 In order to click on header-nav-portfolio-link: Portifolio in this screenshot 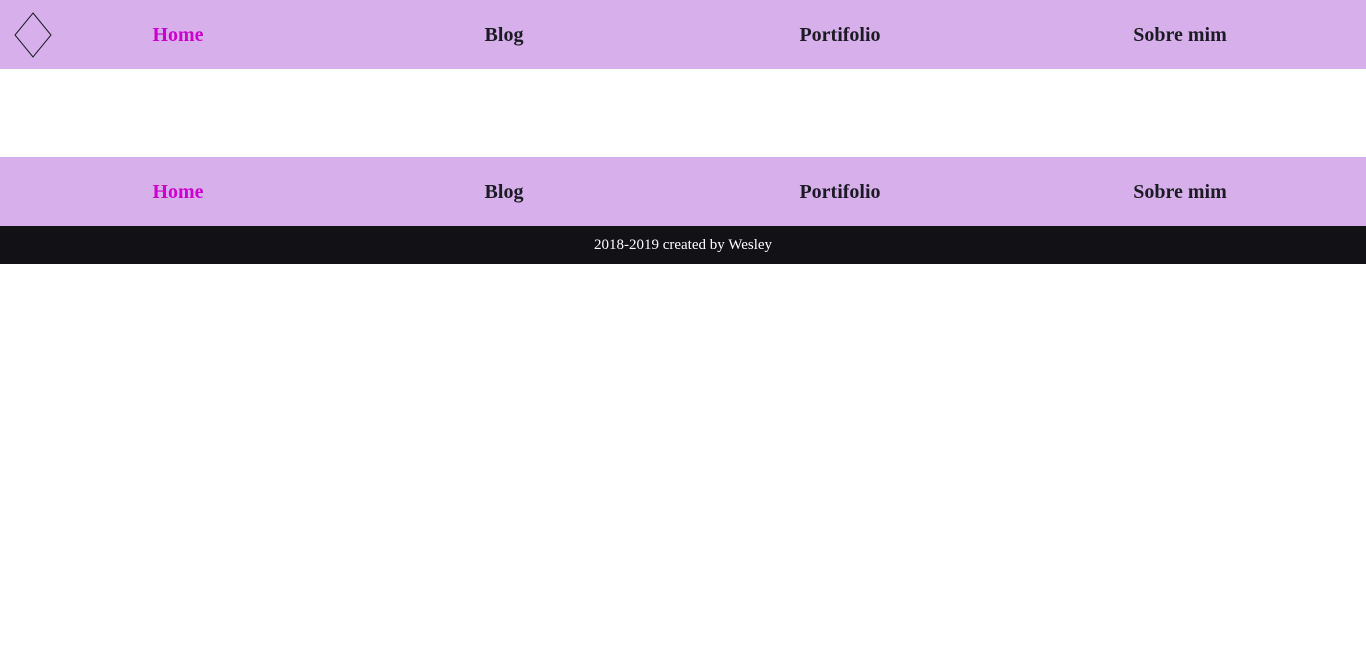, I will do `click(839, 34)`.